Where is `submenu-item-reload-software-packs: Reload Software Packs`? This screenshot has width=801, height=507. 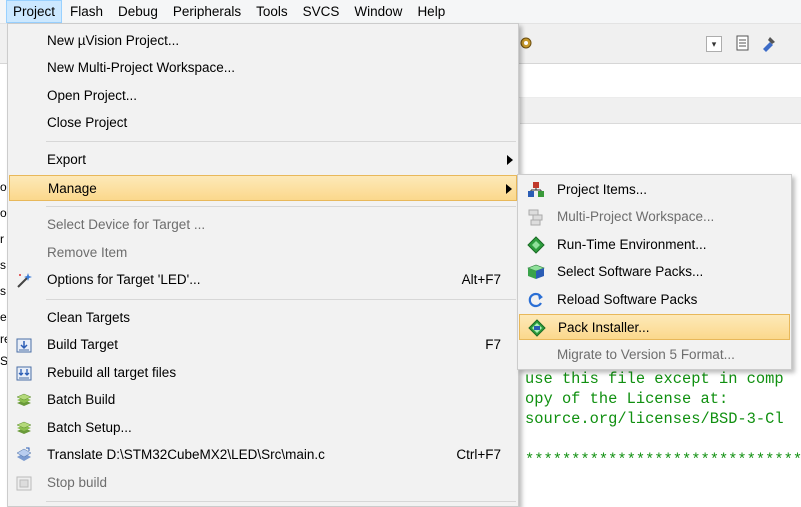
submenu-item-reload-software-packs: Reload Software Packs is located at coordinates (654, 300).